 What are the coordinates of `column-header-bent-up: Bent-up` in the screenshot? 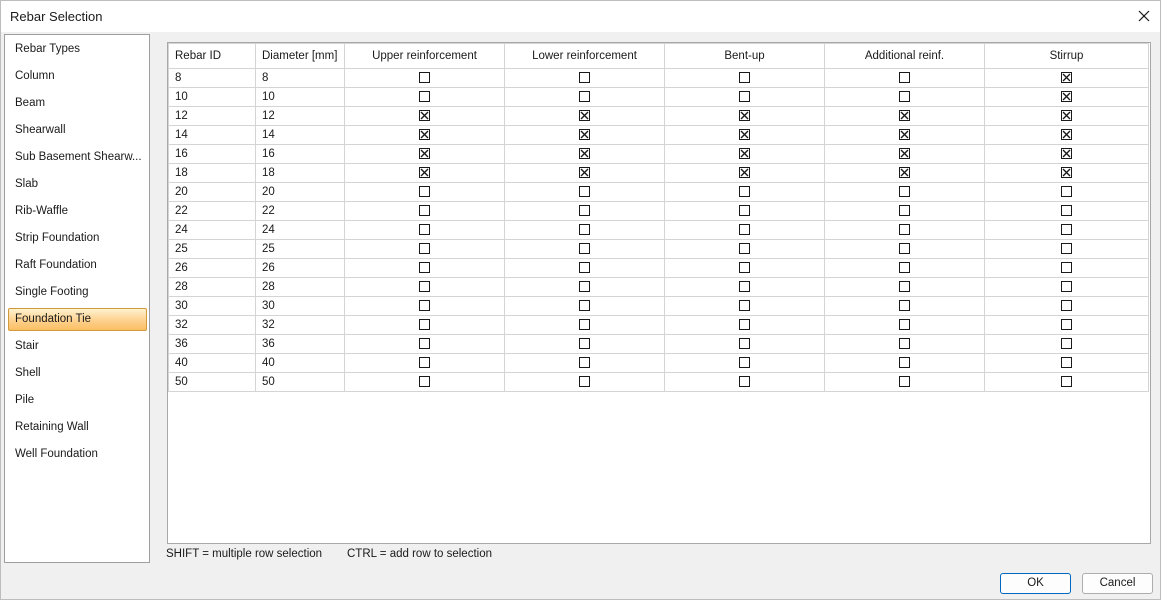 It's located at (744, 56).